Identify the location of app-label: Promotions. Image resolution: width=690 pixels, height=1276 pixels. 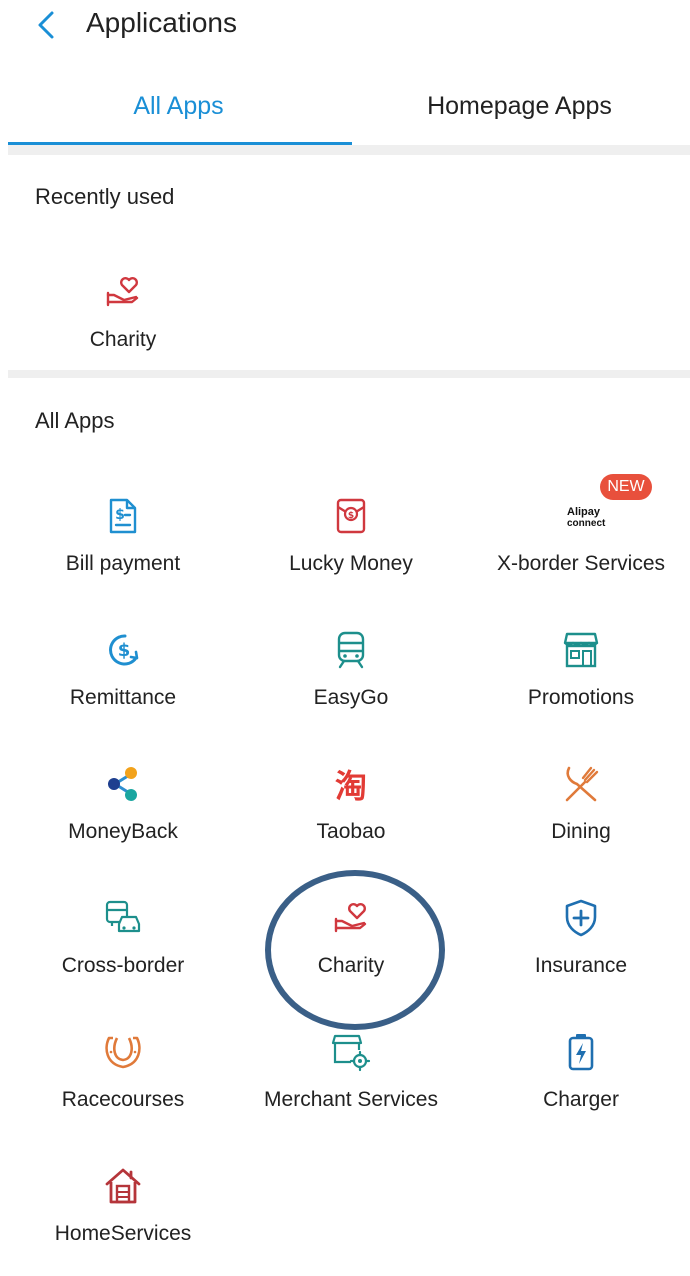
(581, 697).